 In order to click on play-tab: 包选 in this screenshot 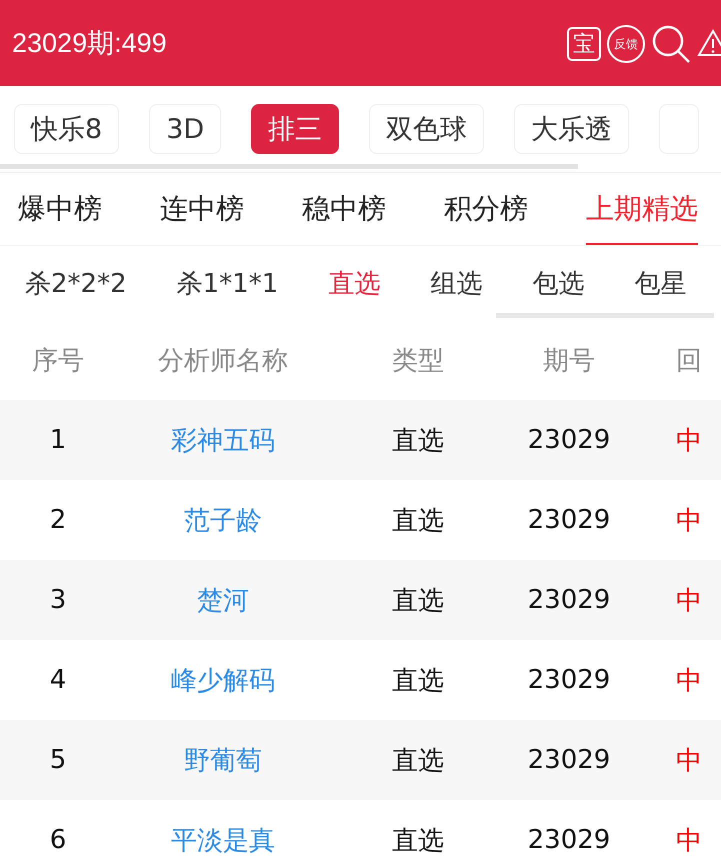, I will do `click(558, 283)`.